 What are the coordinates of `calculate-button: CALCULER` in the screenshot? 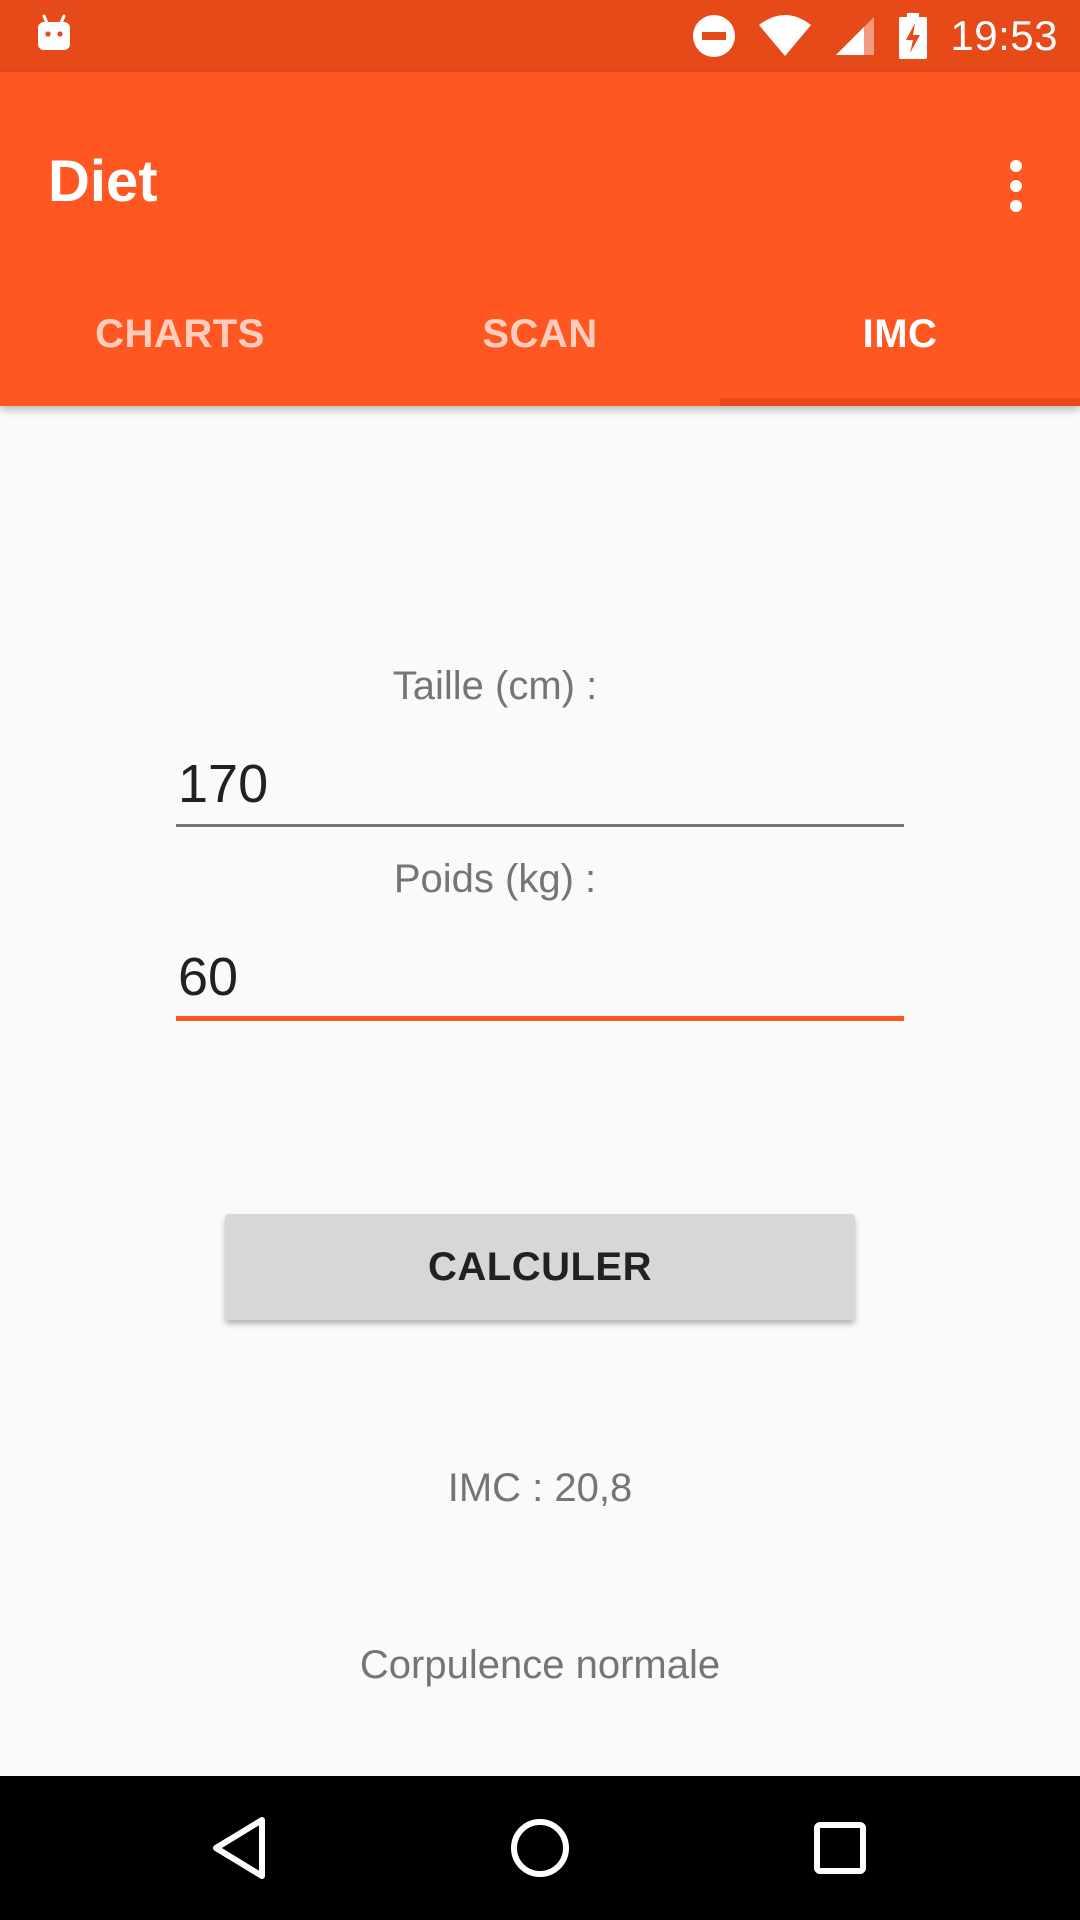 It's located at (540, 1267).